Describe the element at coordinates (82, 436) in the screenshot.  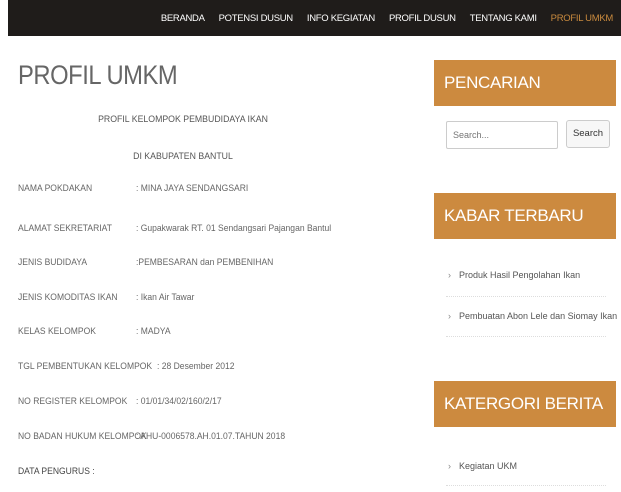
I see `row-label: NO BADAN HUKUM KELOMPOK` at that location.